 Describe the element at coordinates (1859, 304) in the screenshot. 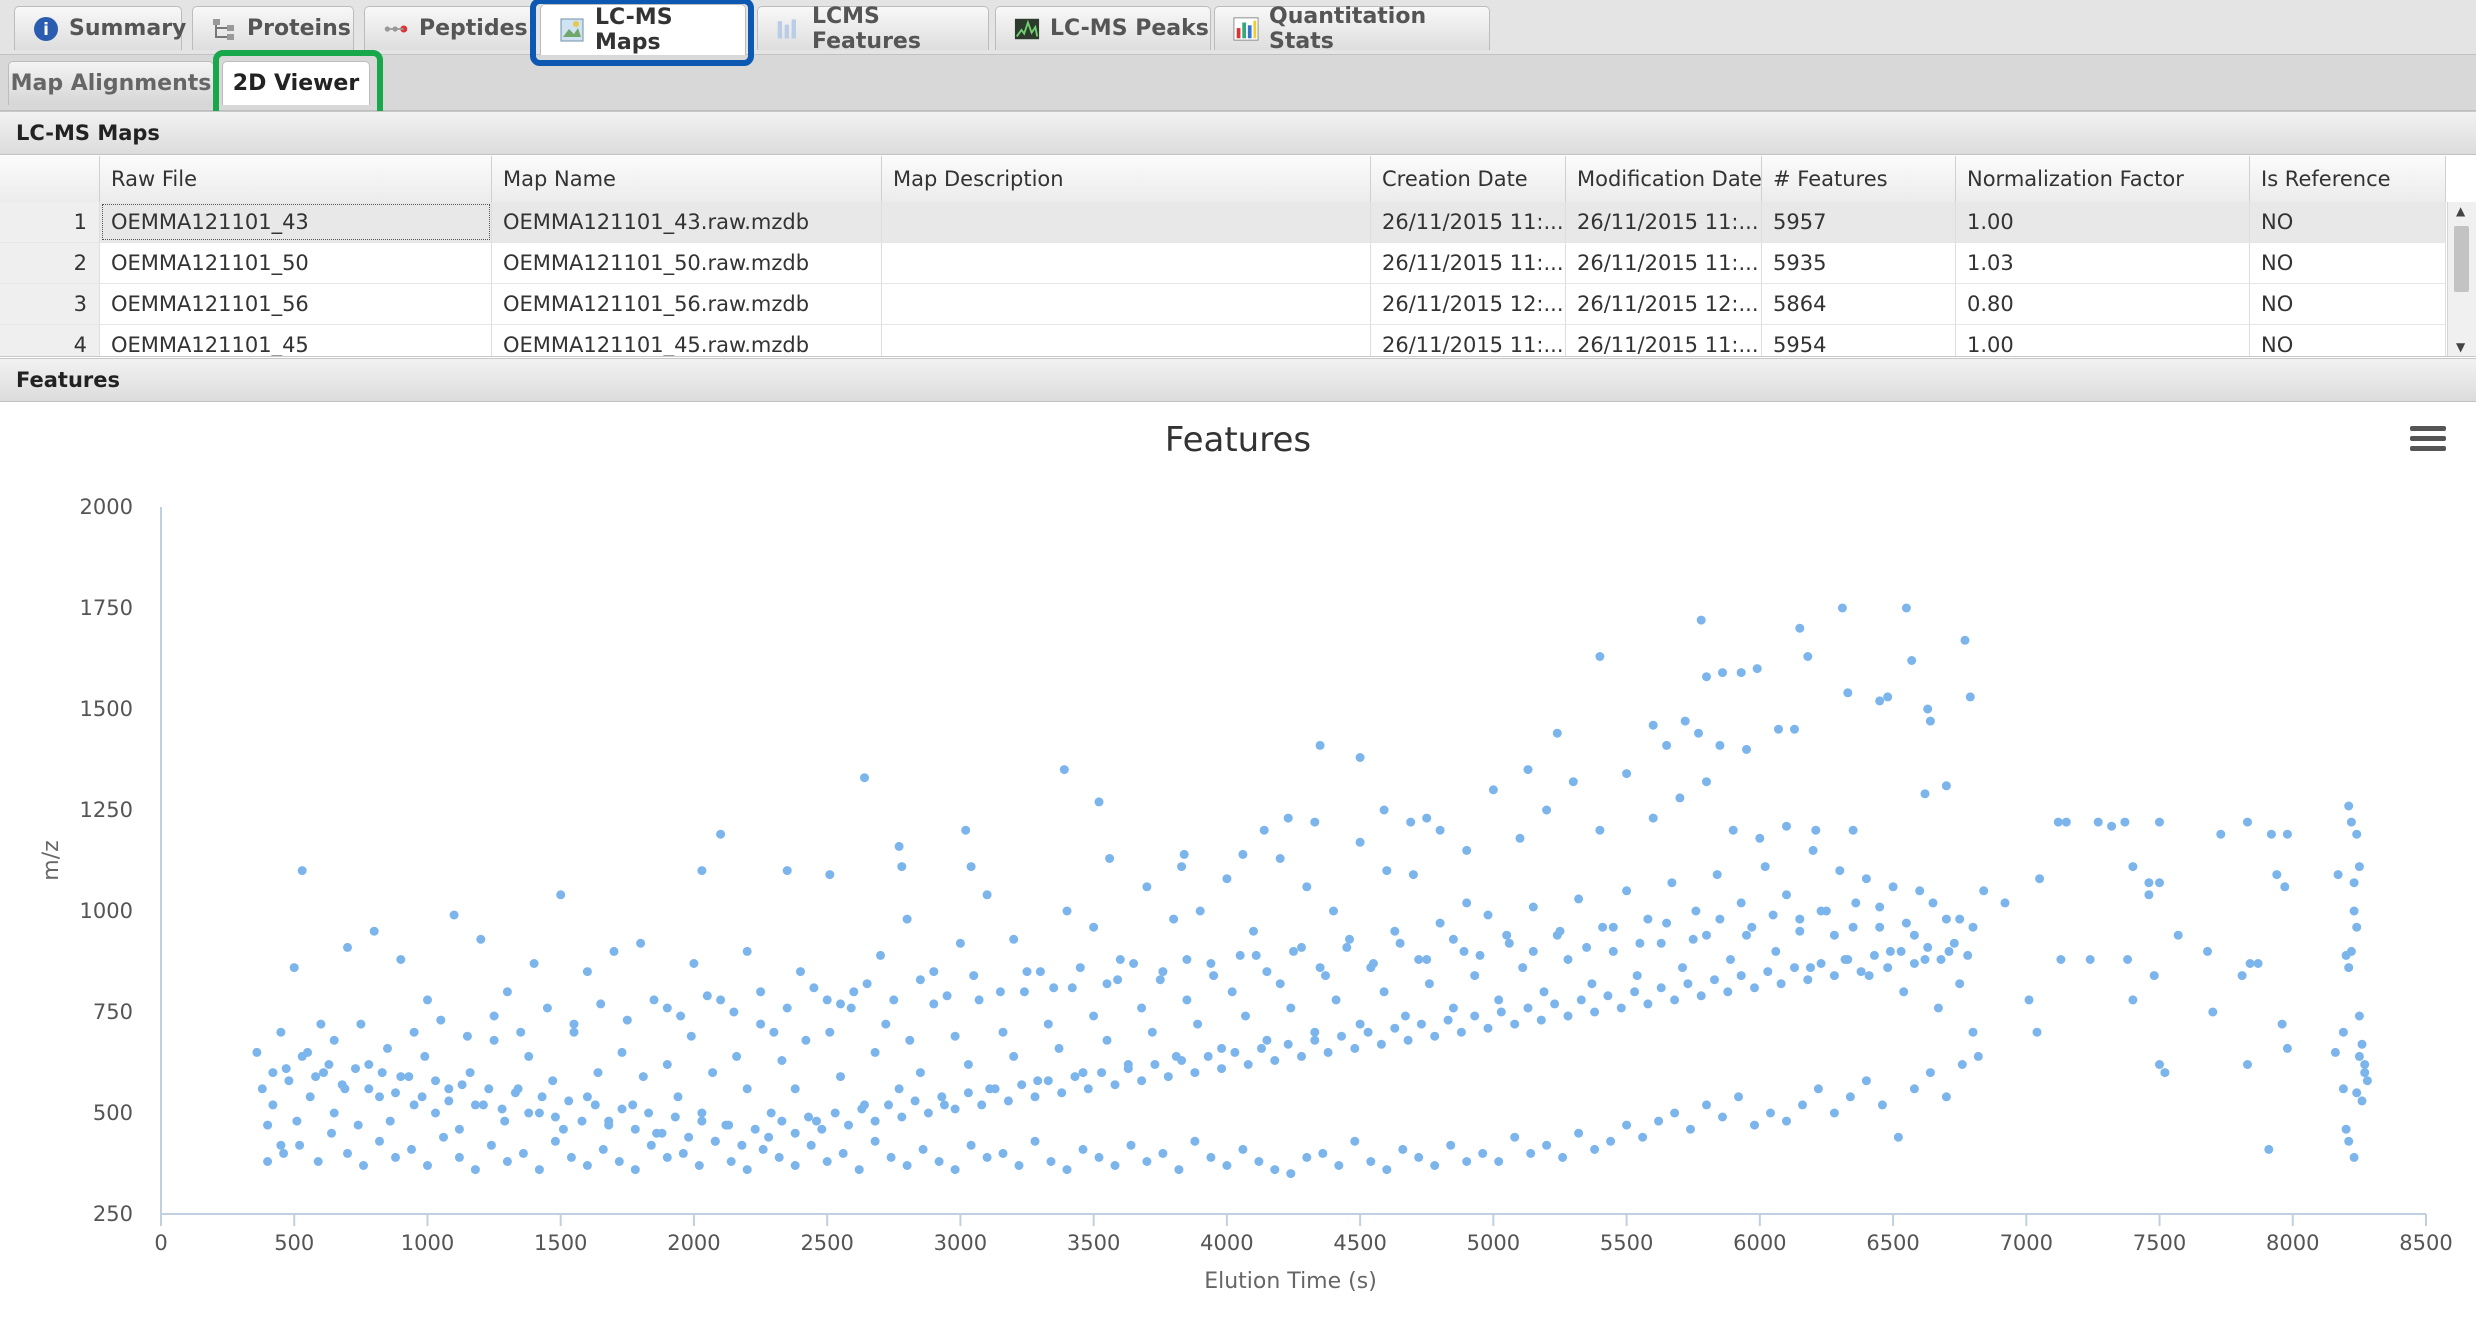

I see `feature-count-cell: 5864` at that location.